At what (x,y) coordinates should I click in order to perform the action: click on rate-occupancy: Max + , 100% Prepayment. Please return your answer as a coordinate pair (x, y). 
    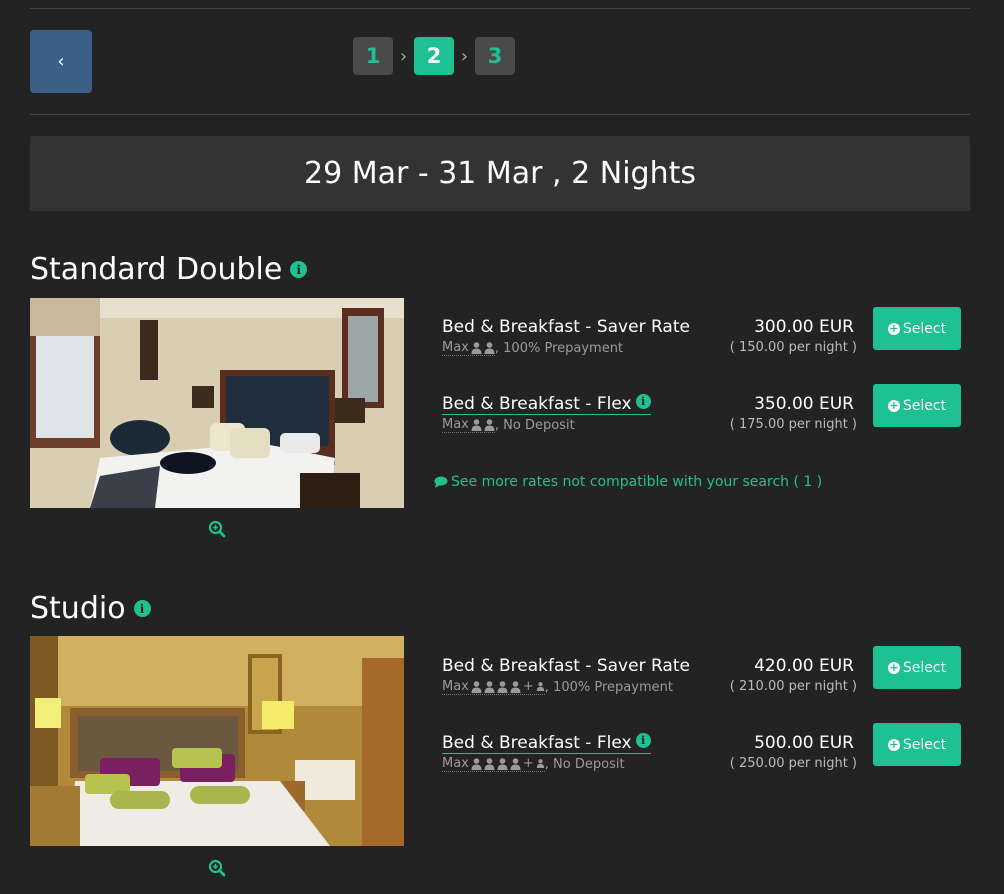
    Looking at the image, I should click on (557, 687).